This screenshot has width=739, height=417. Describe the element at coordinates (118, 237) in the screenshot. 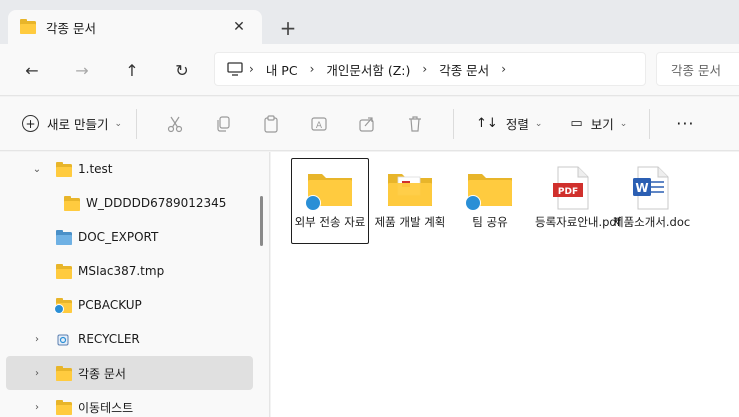

I see `tree-item-label: DOC_EXPORT` at that location.